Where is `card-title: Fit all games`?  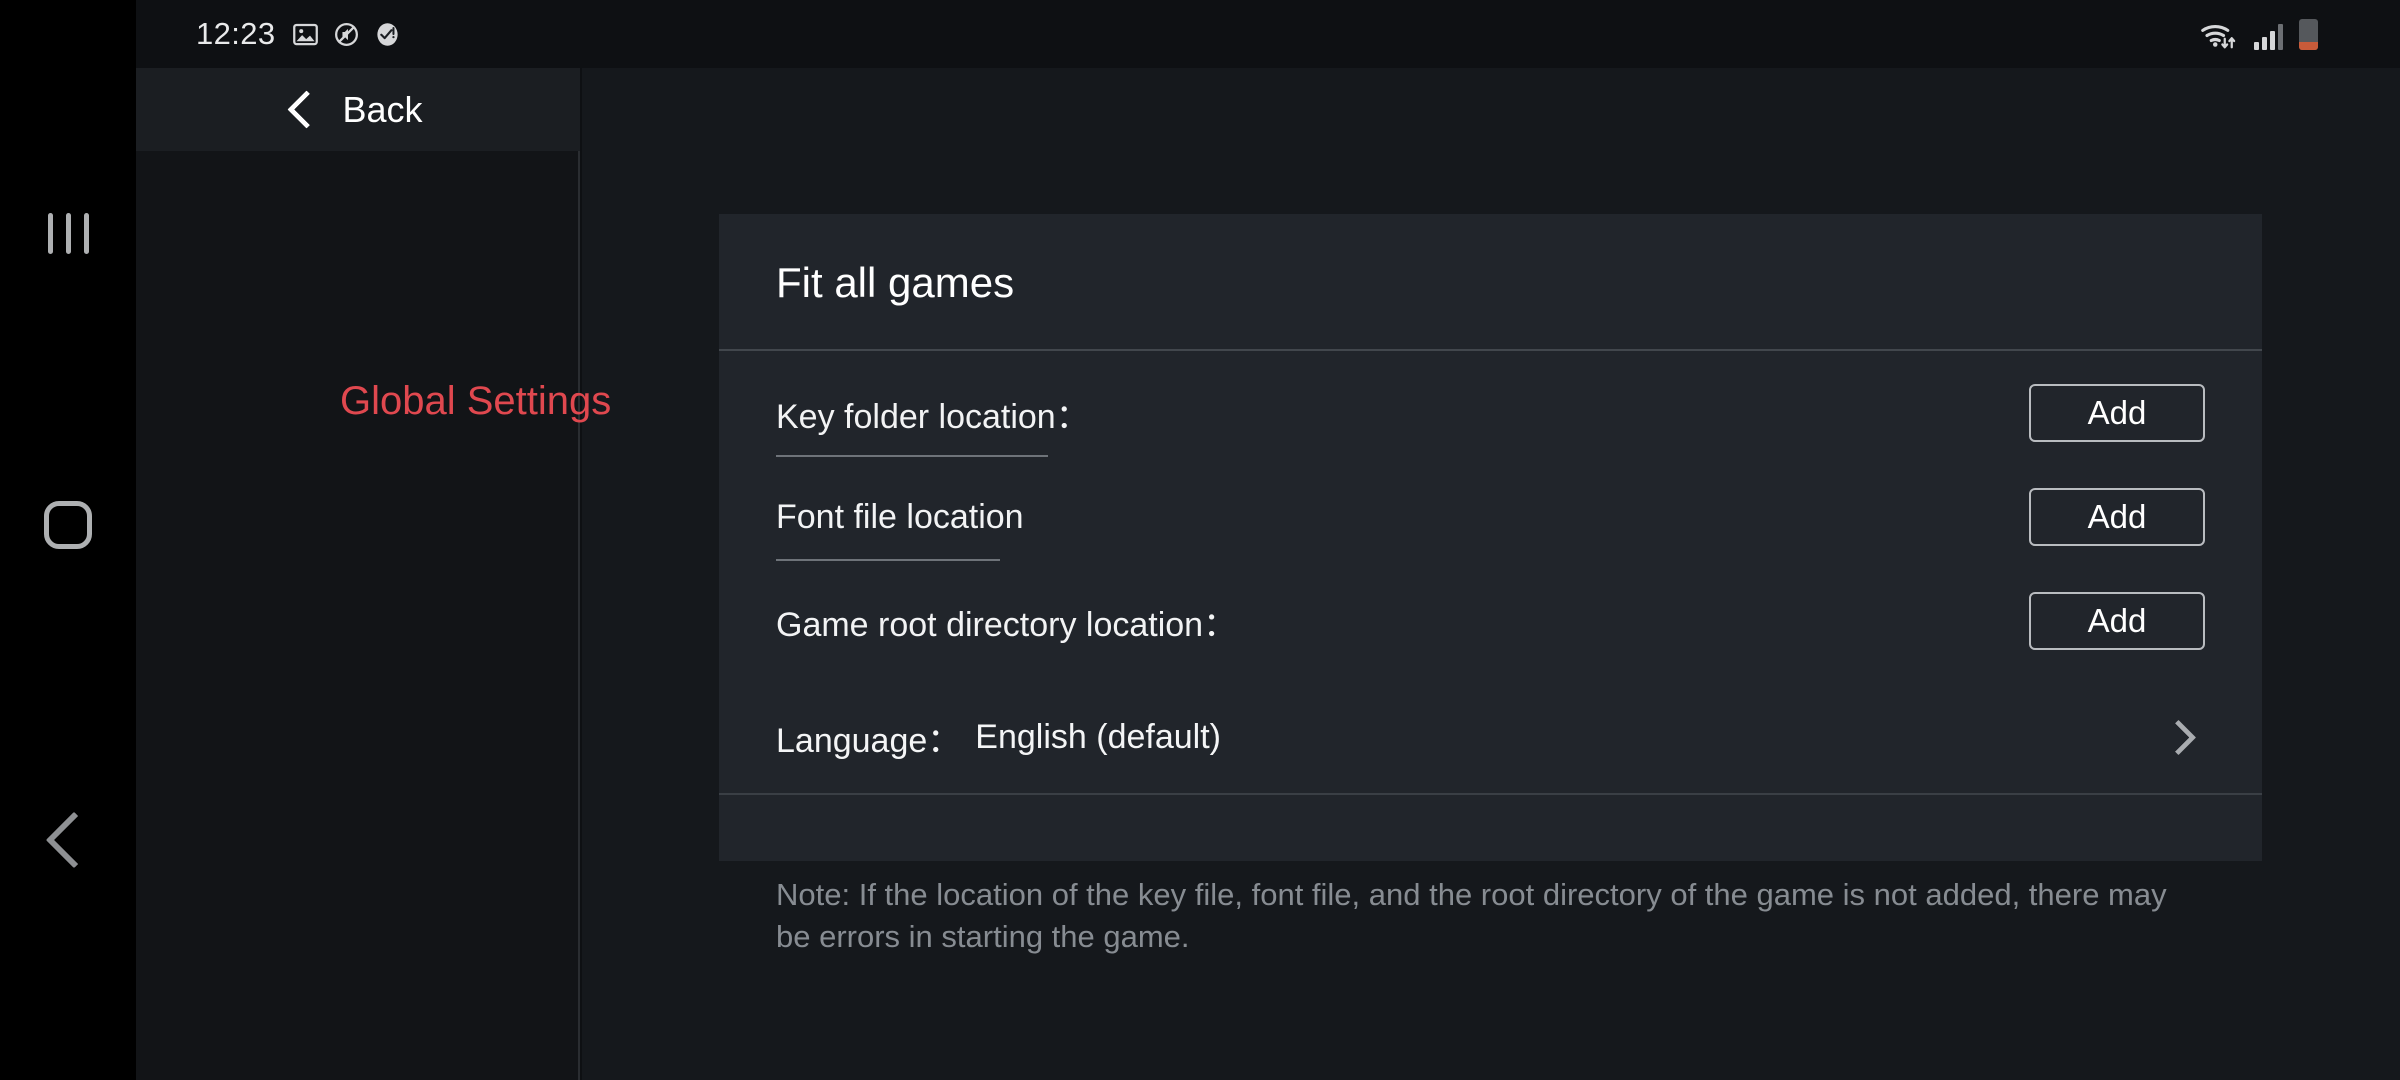
card-title: Fit all games is located at coordinates (1490, 282).